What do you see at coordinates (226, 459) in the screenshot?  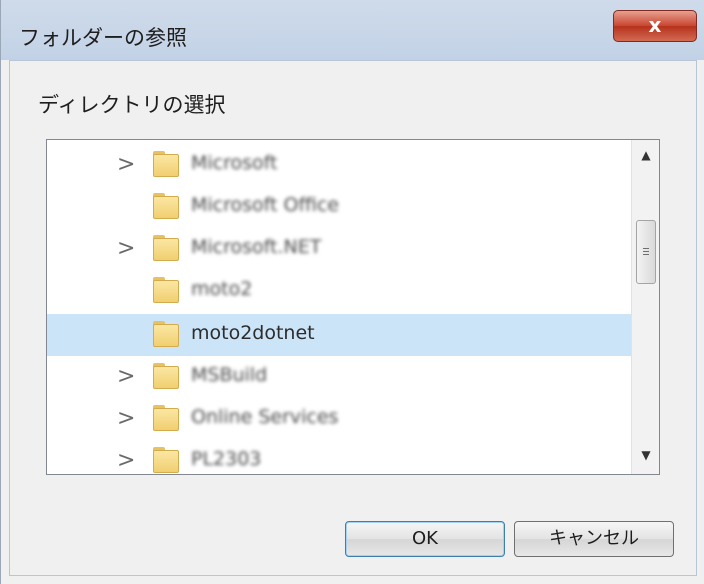 I see `tree-item-label: PL2303` at bounding box center [226, 459].